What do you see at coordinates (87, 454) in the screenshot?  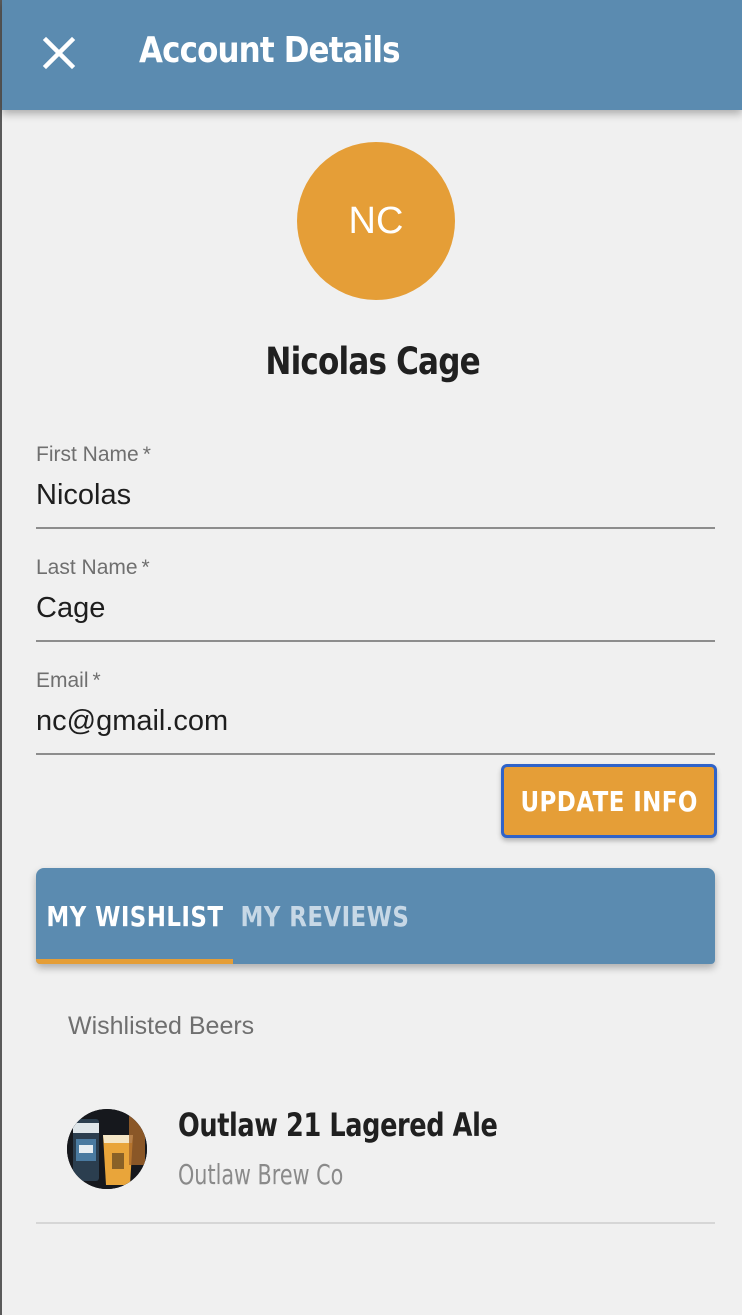 I see `first-name-label-text: First Name` at bounding box center [87, 454].